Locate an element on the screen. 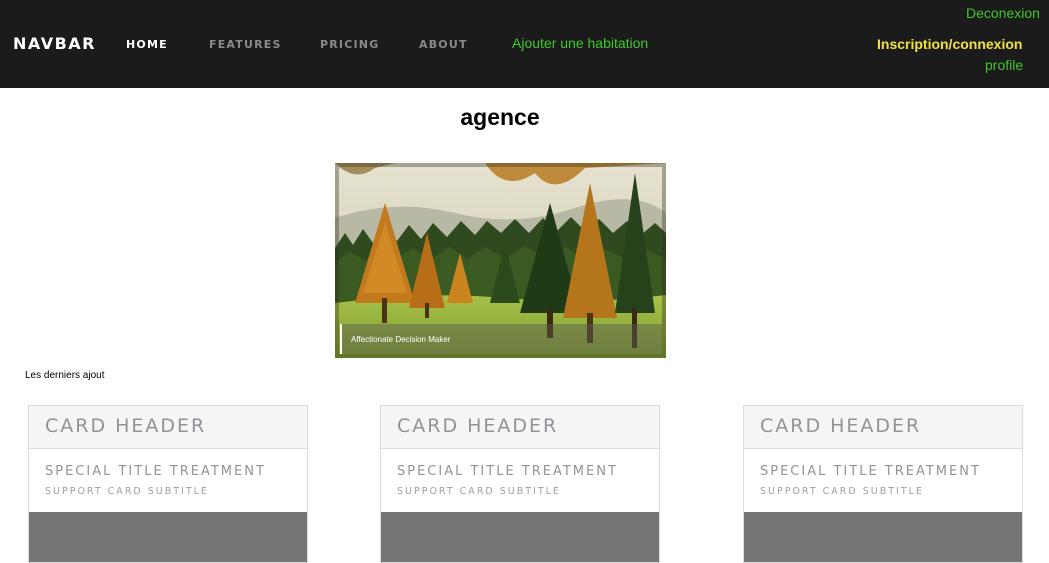 This screenshot has height=563, width=1049. latest-additions-label: Les derniers ajout is located at coordinates (65, 375).